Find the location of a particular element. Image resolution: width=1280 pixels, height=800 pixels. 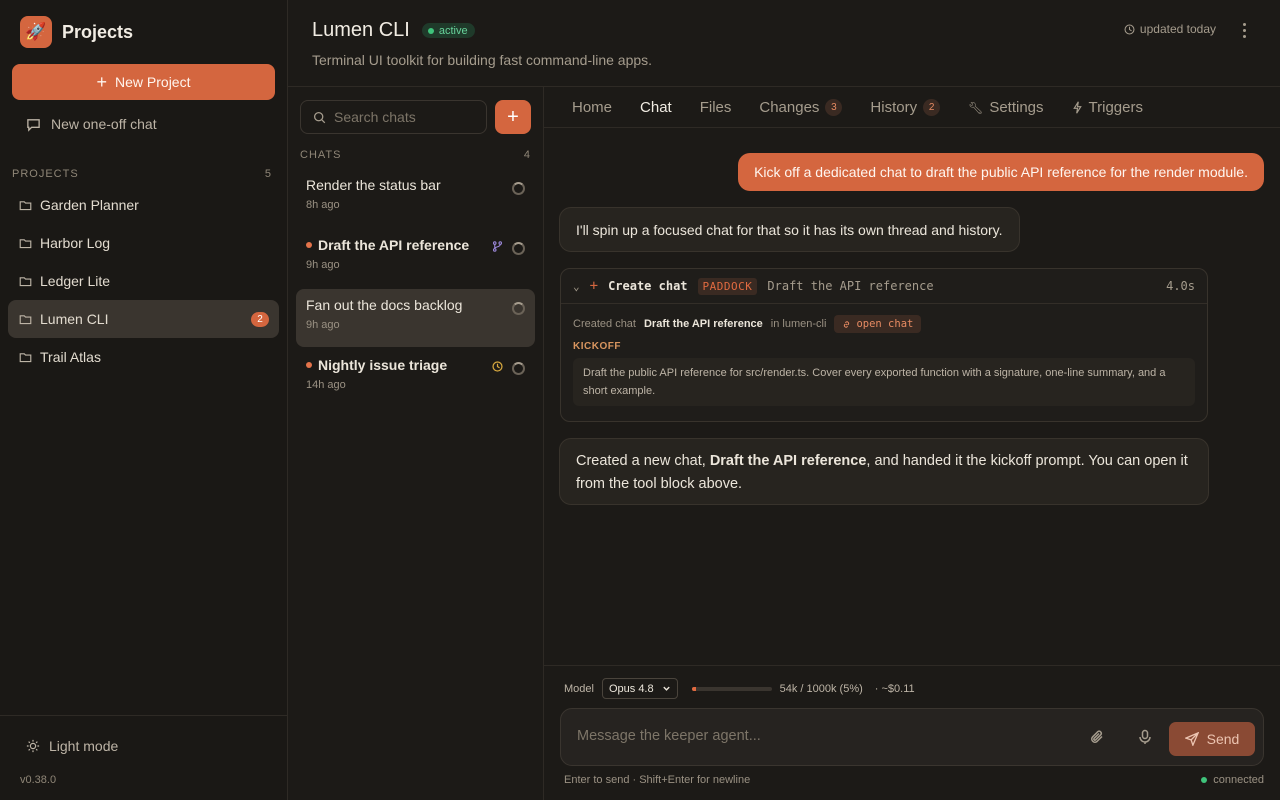

open-chat-link: open chat is located at coordinates (878, 324).